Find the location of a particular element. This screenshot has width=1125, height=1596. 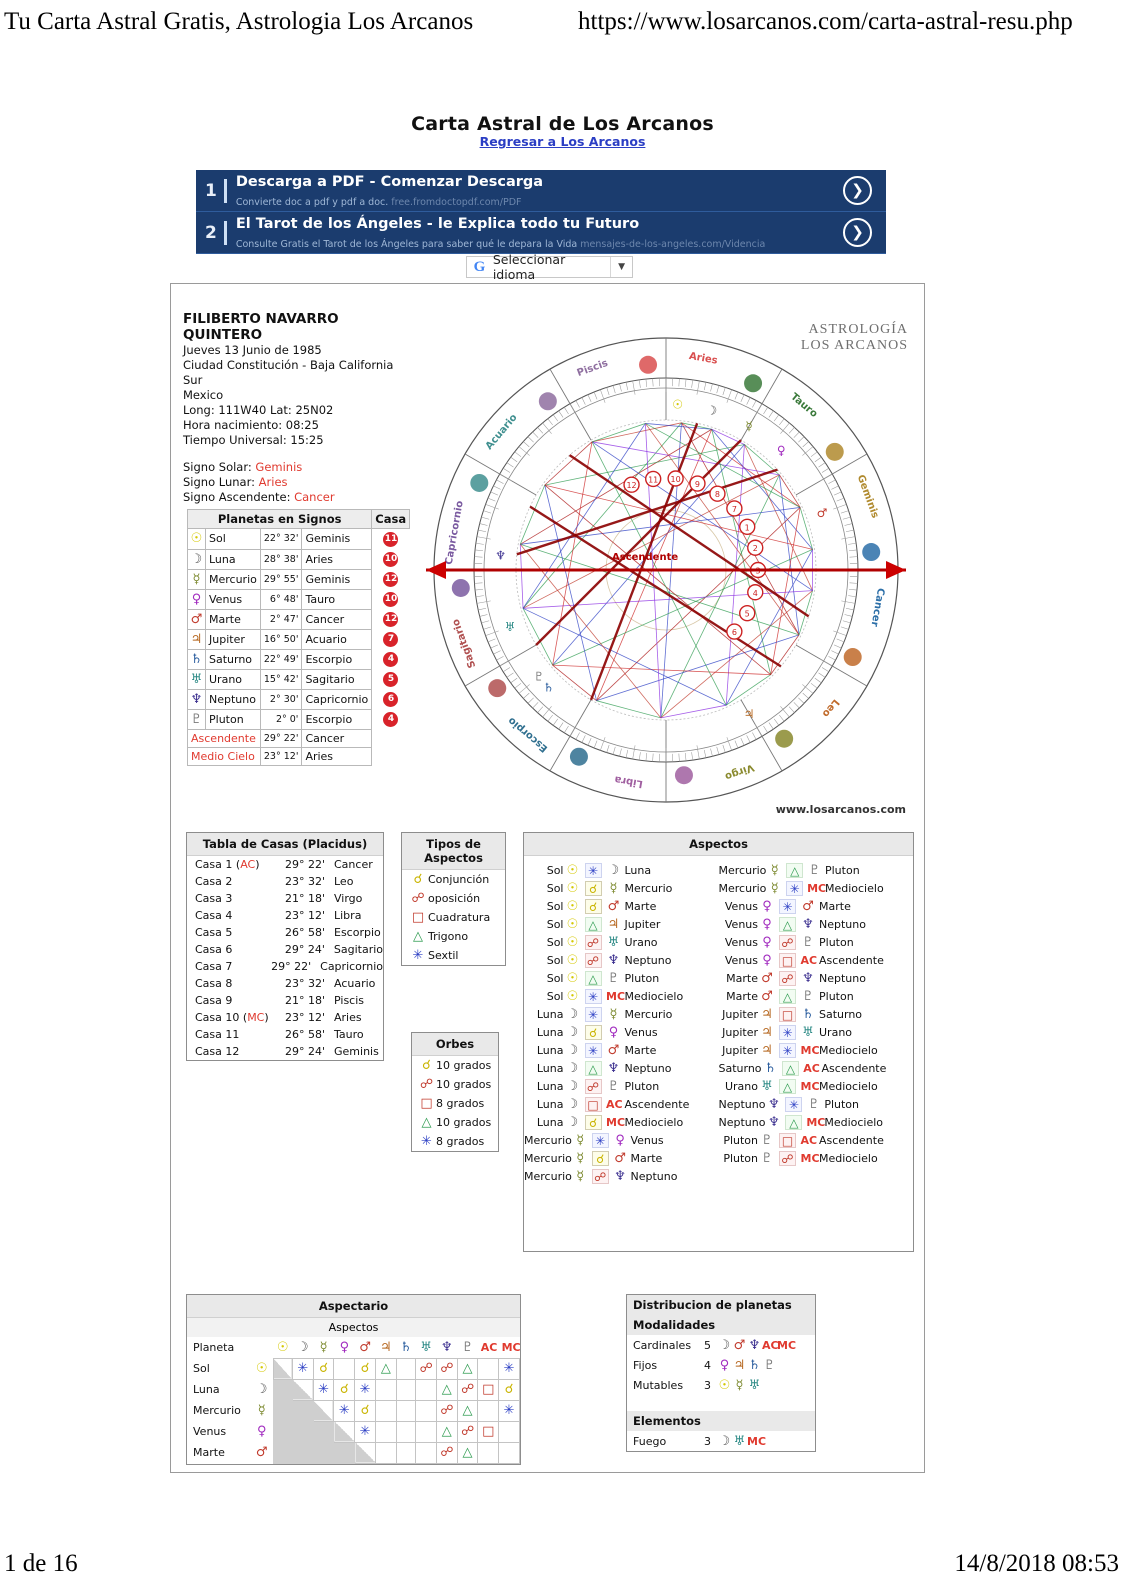

table-row: ☽ Luna 28° 38' Aries 10 is located at coordinates (298, 559).